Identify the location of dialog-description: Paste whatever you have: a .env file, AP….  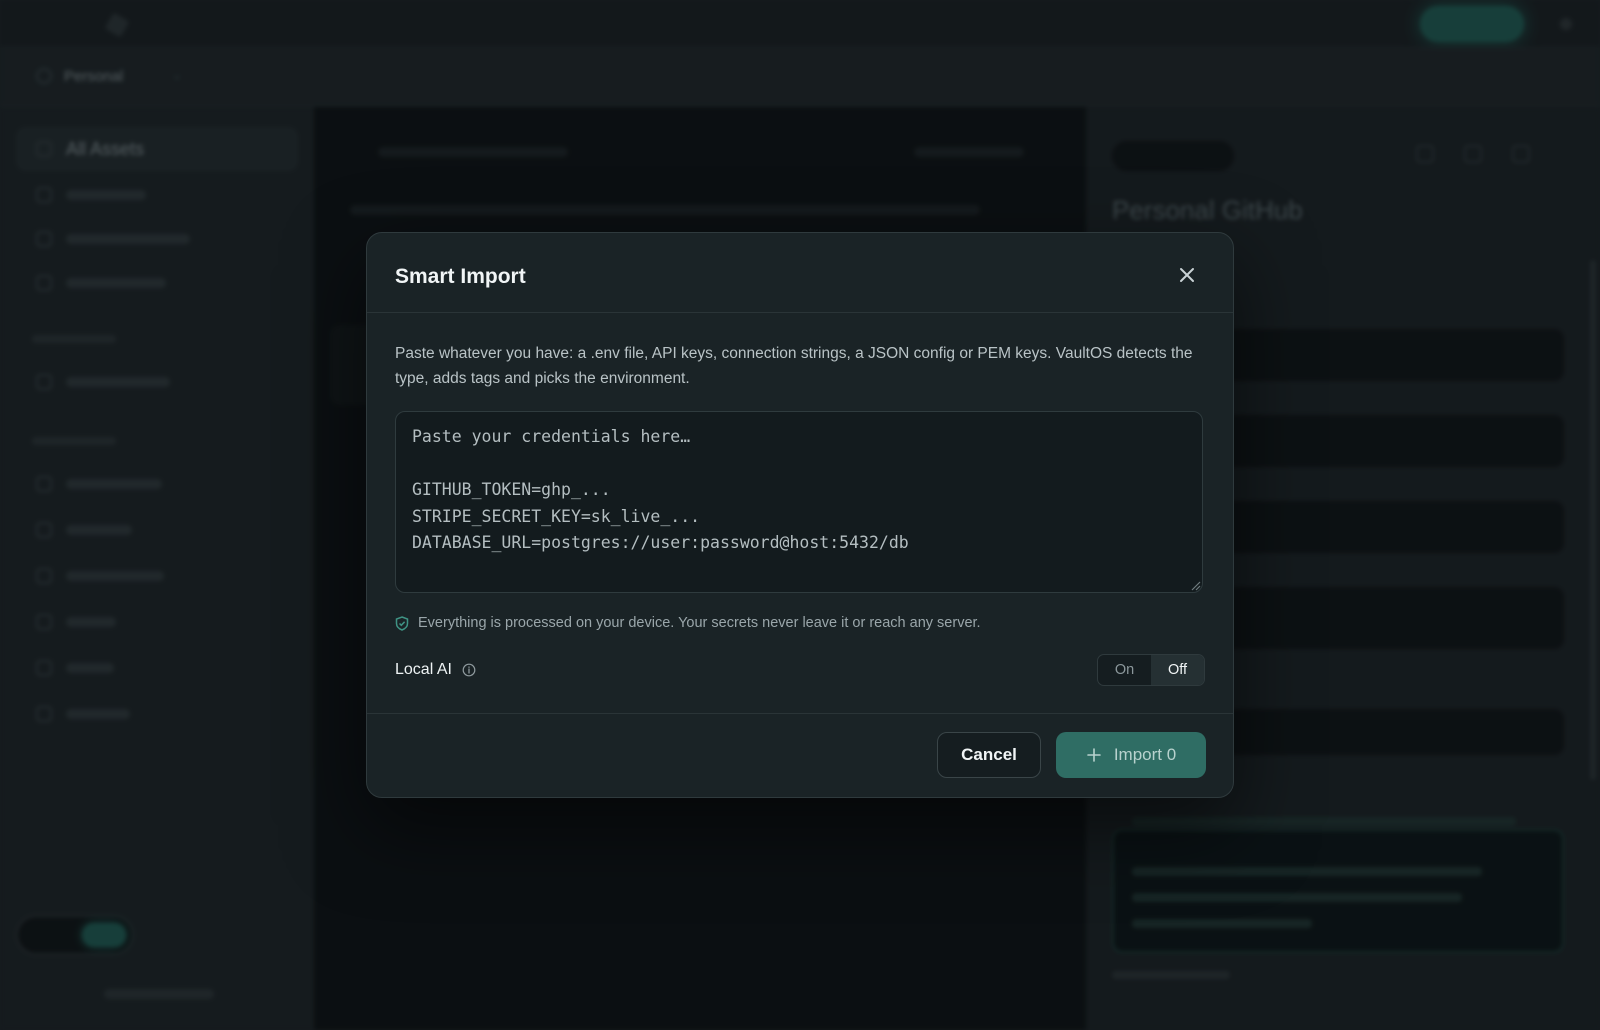
(794, 366).